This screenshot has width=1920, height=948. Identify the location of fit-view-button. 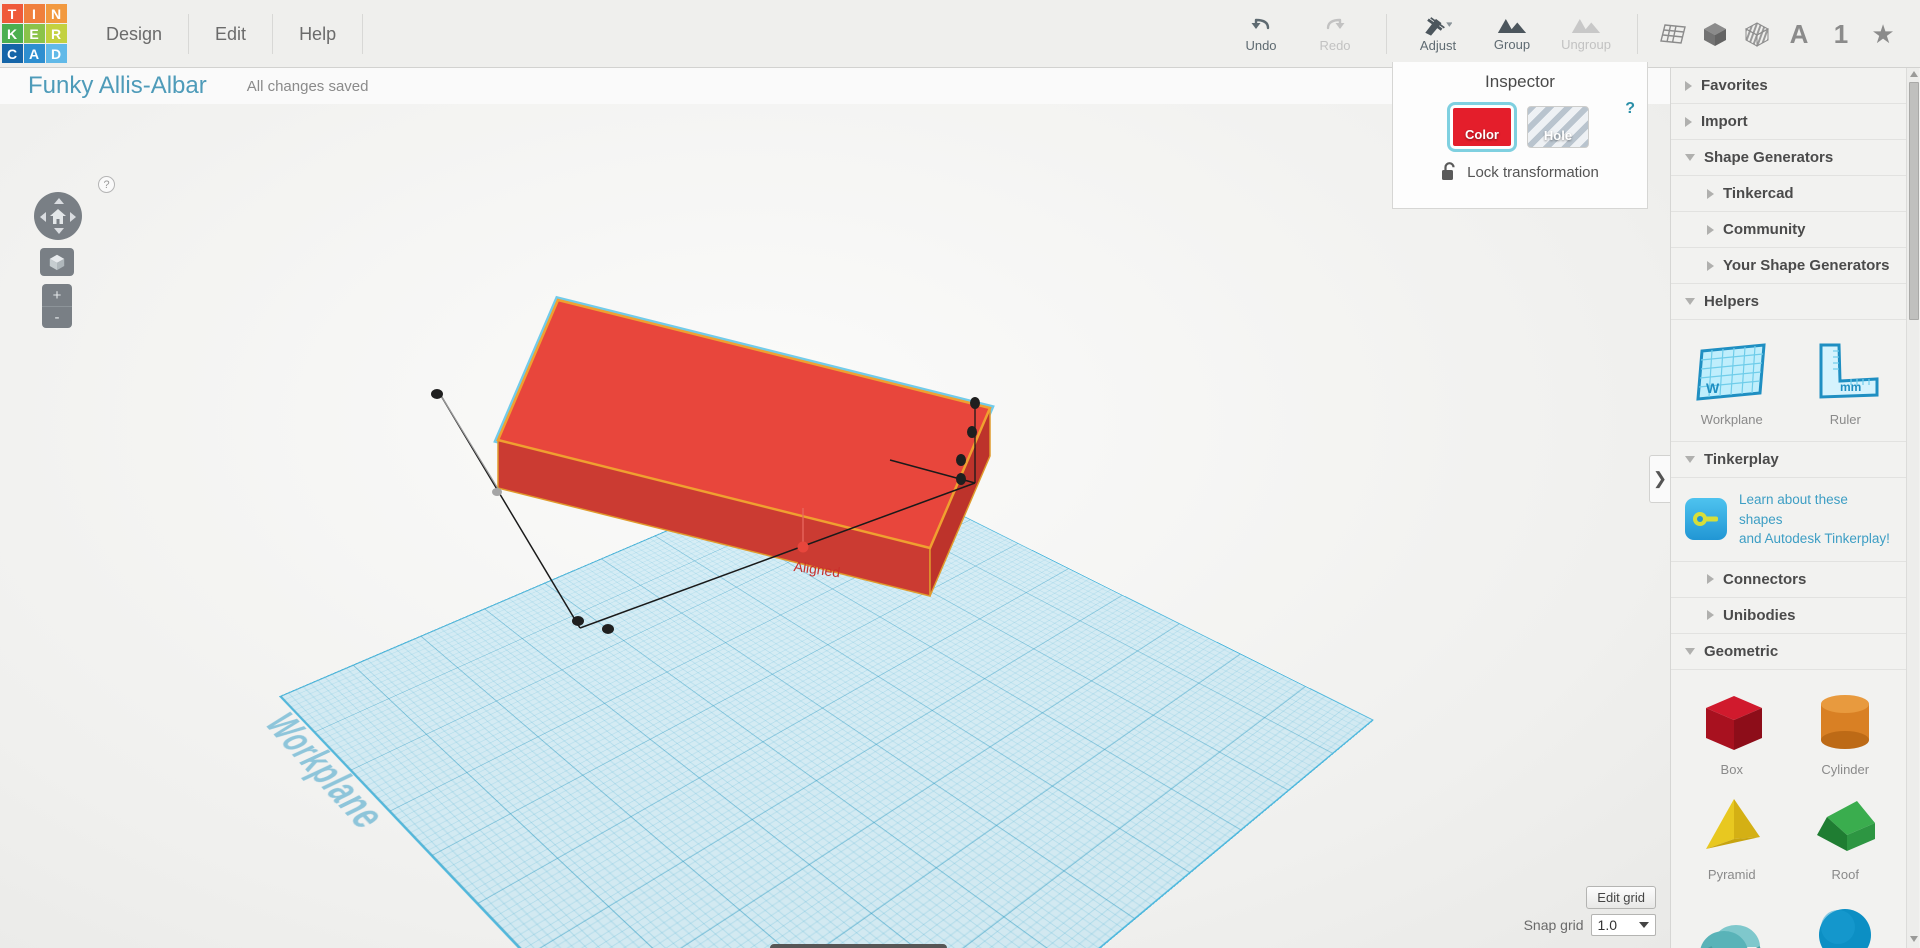
(57, 262).